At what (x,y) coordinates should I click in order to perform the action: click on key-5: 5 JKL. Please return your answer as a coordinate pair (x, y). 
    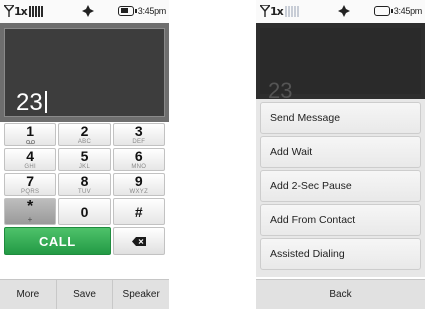
    Looking at the image, I should click on (84, 159).